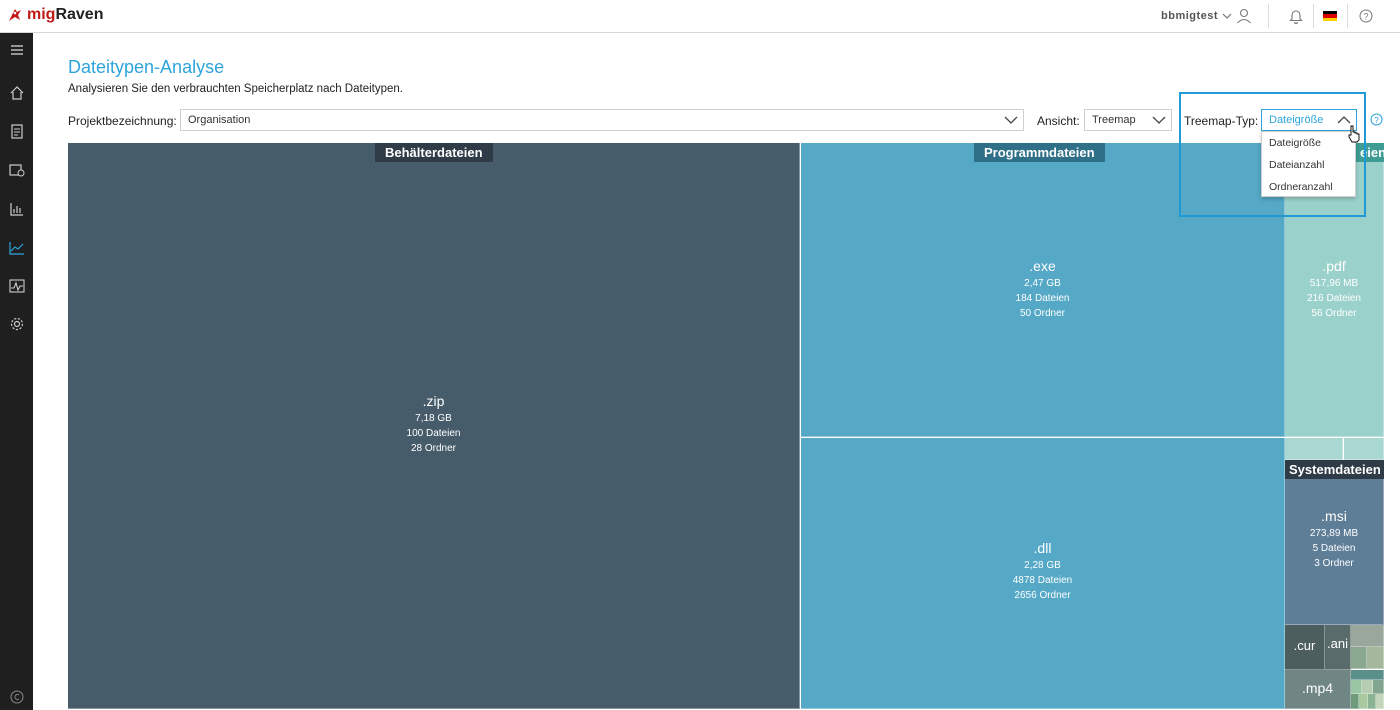 The width and height of the screenshot is (1400, 710). I want to click on project-label: Projektbezeichnung:, so click(122, 121).